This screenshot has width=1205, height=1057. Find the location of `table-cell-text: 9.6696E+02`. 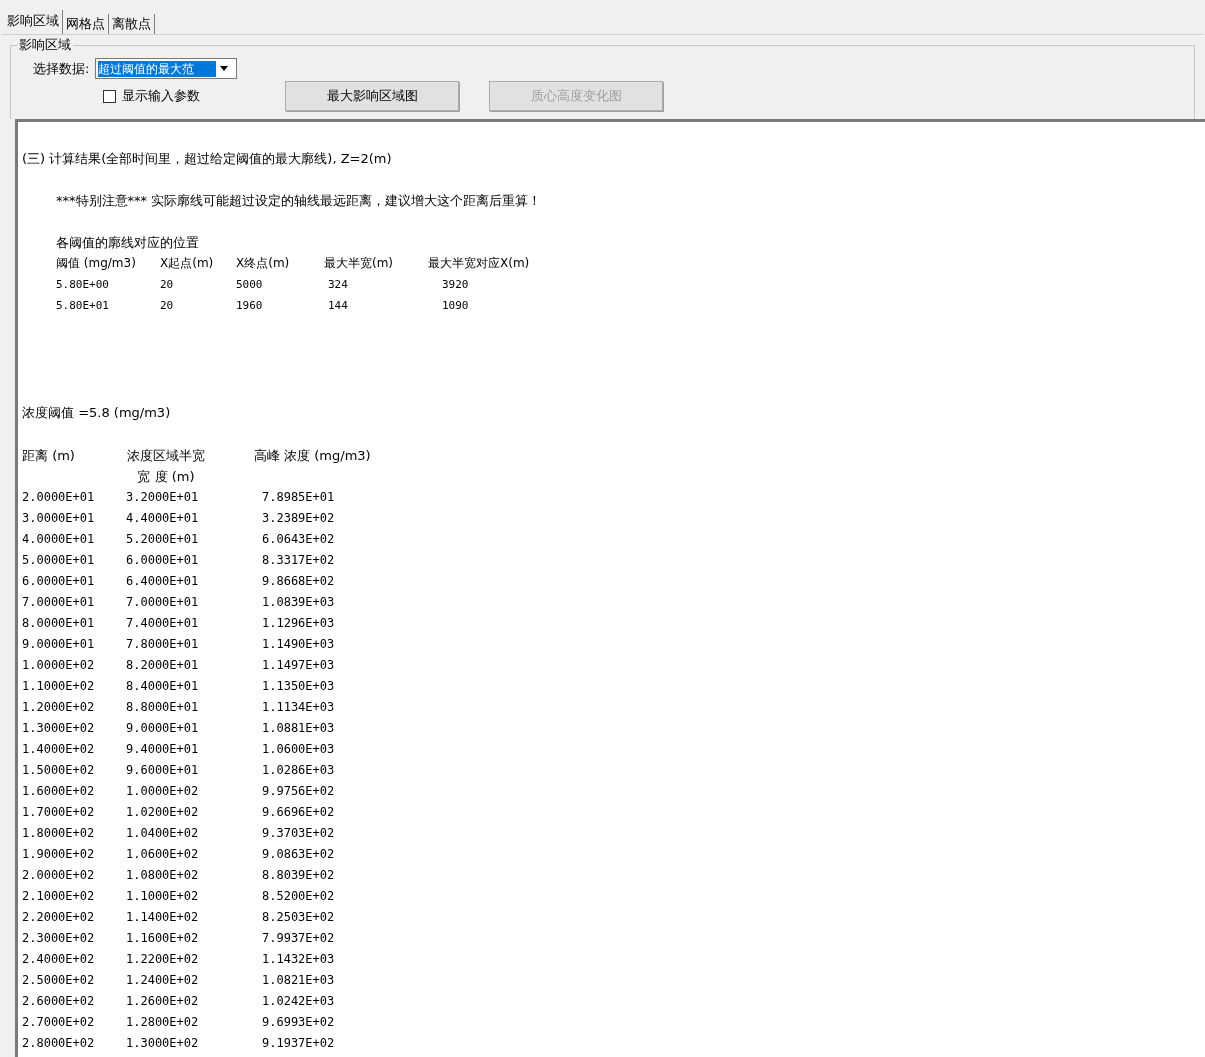

table-cell-text: 9.6696E+02 is located at coordinates (298, 812).